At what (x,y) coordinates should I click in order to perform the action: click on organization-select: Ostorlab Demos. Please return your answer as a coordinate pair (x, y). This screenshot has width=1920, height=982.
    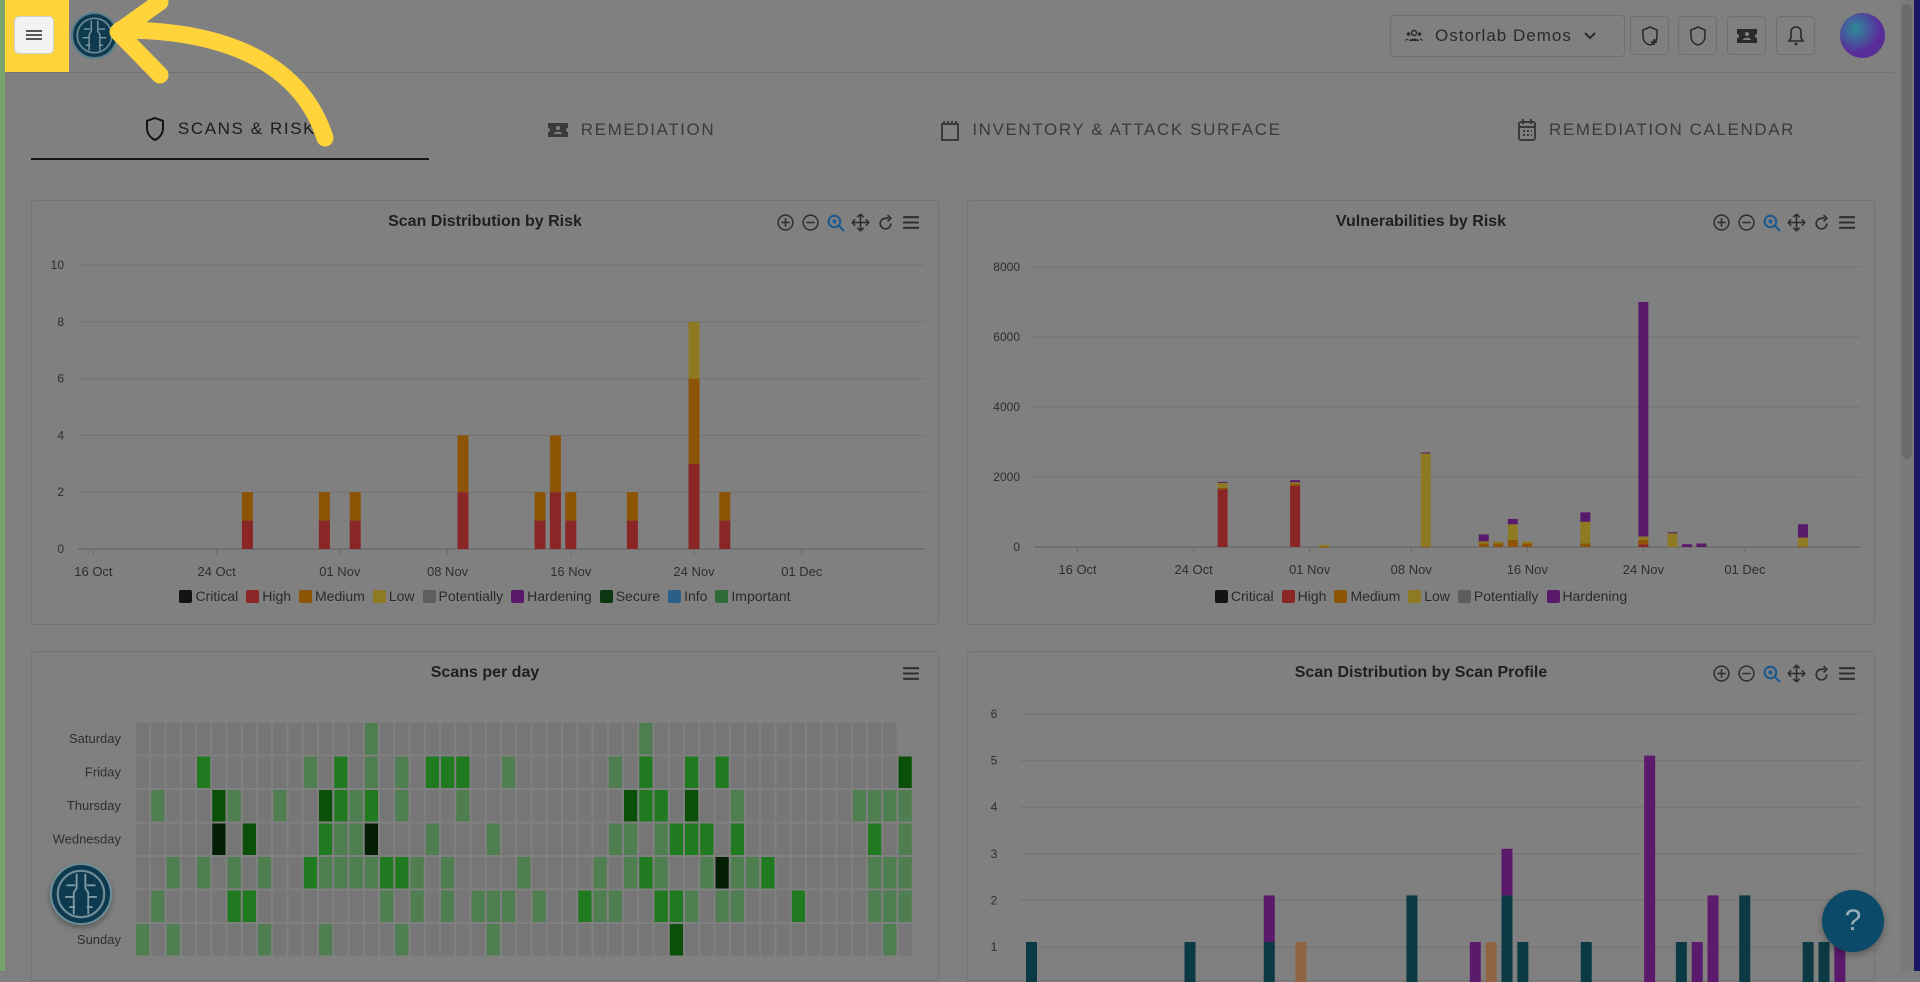
    Looking at the image, I should click on (1507, 36).